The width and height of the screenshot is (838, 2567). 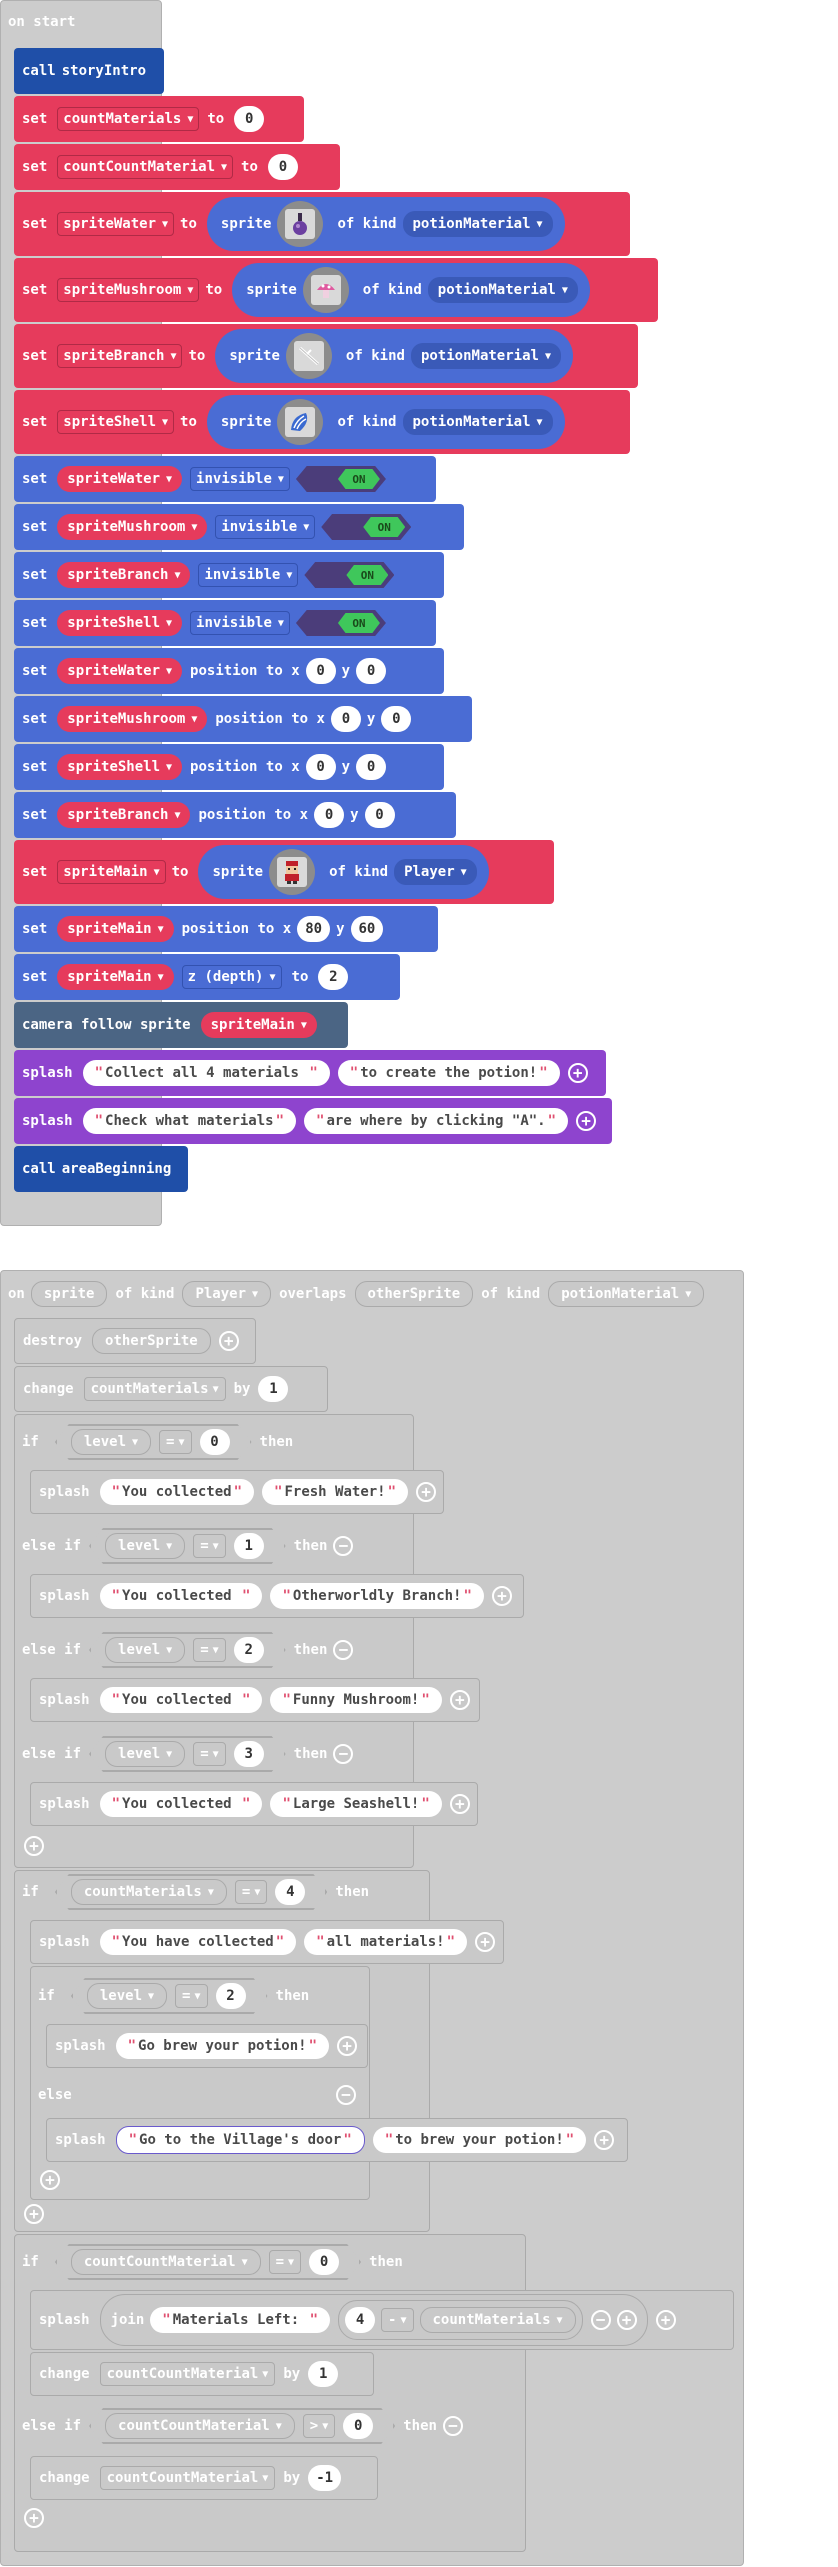 I want to click on change-count-count-block: change countCountMaterial ▼ by 1, so click(x=202, y=2374).